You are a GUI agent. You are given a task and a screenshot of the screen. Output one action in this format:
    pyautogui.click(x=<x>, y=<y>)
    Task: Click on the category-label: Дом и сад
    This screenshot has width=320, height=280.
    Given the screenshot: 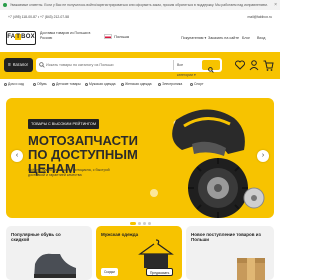 What is the action you would take?
    pyautogui.click(x=16, y=84)
    